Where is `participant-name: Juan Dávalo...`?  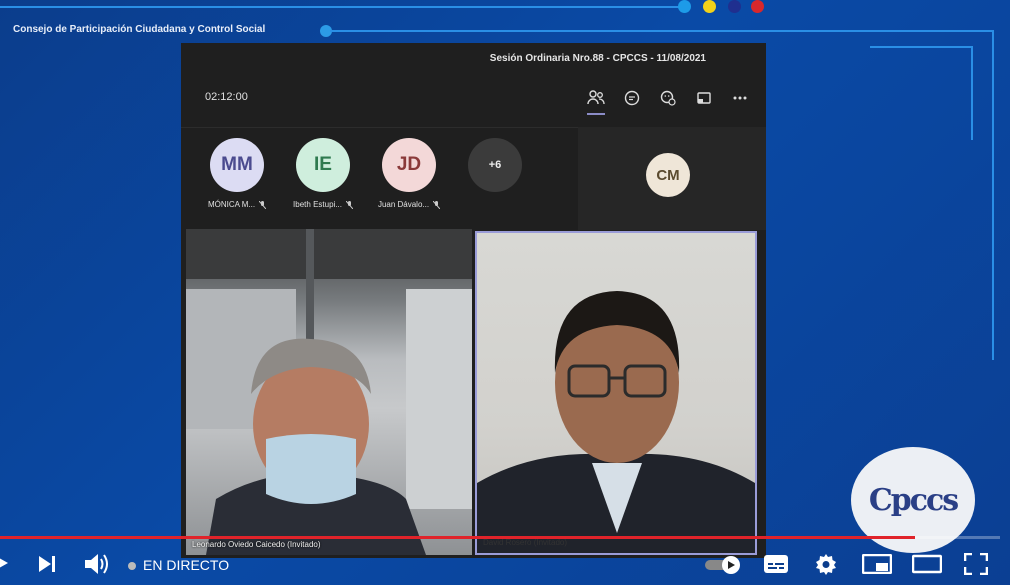 participant-name: Juan Dávalo... is located at coordinates (403, 204).